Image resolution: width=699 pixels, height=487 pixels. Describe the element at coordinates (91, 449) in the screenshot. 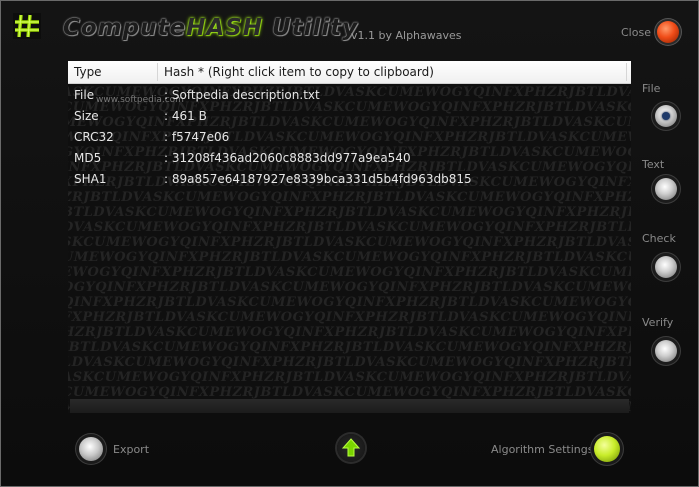

I see `export-button` at that location.